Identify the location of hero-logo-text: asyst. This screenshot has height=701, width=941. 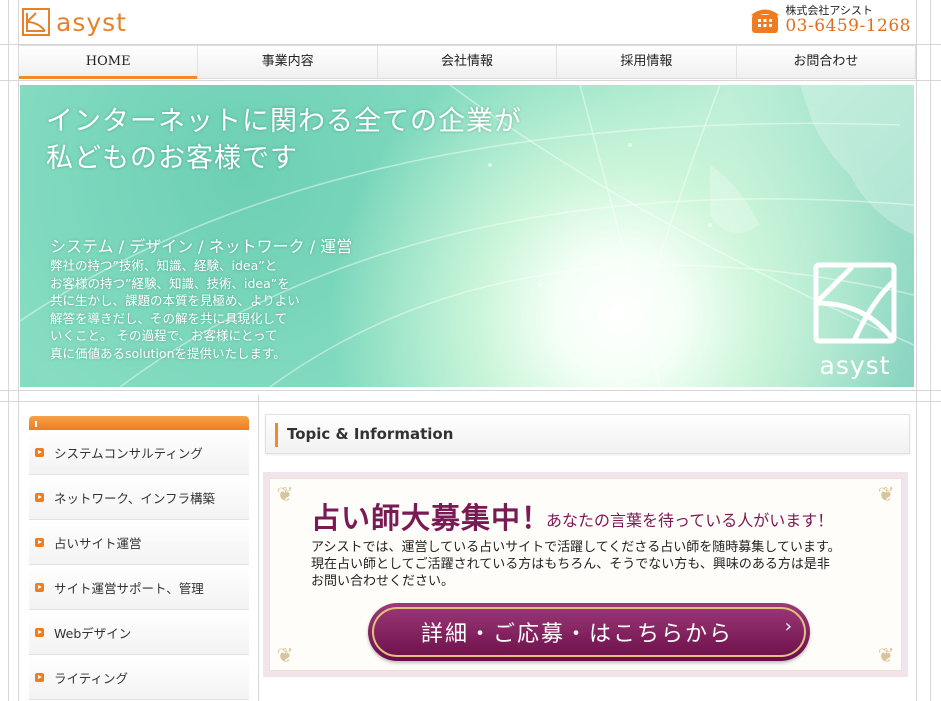
(855, 365).